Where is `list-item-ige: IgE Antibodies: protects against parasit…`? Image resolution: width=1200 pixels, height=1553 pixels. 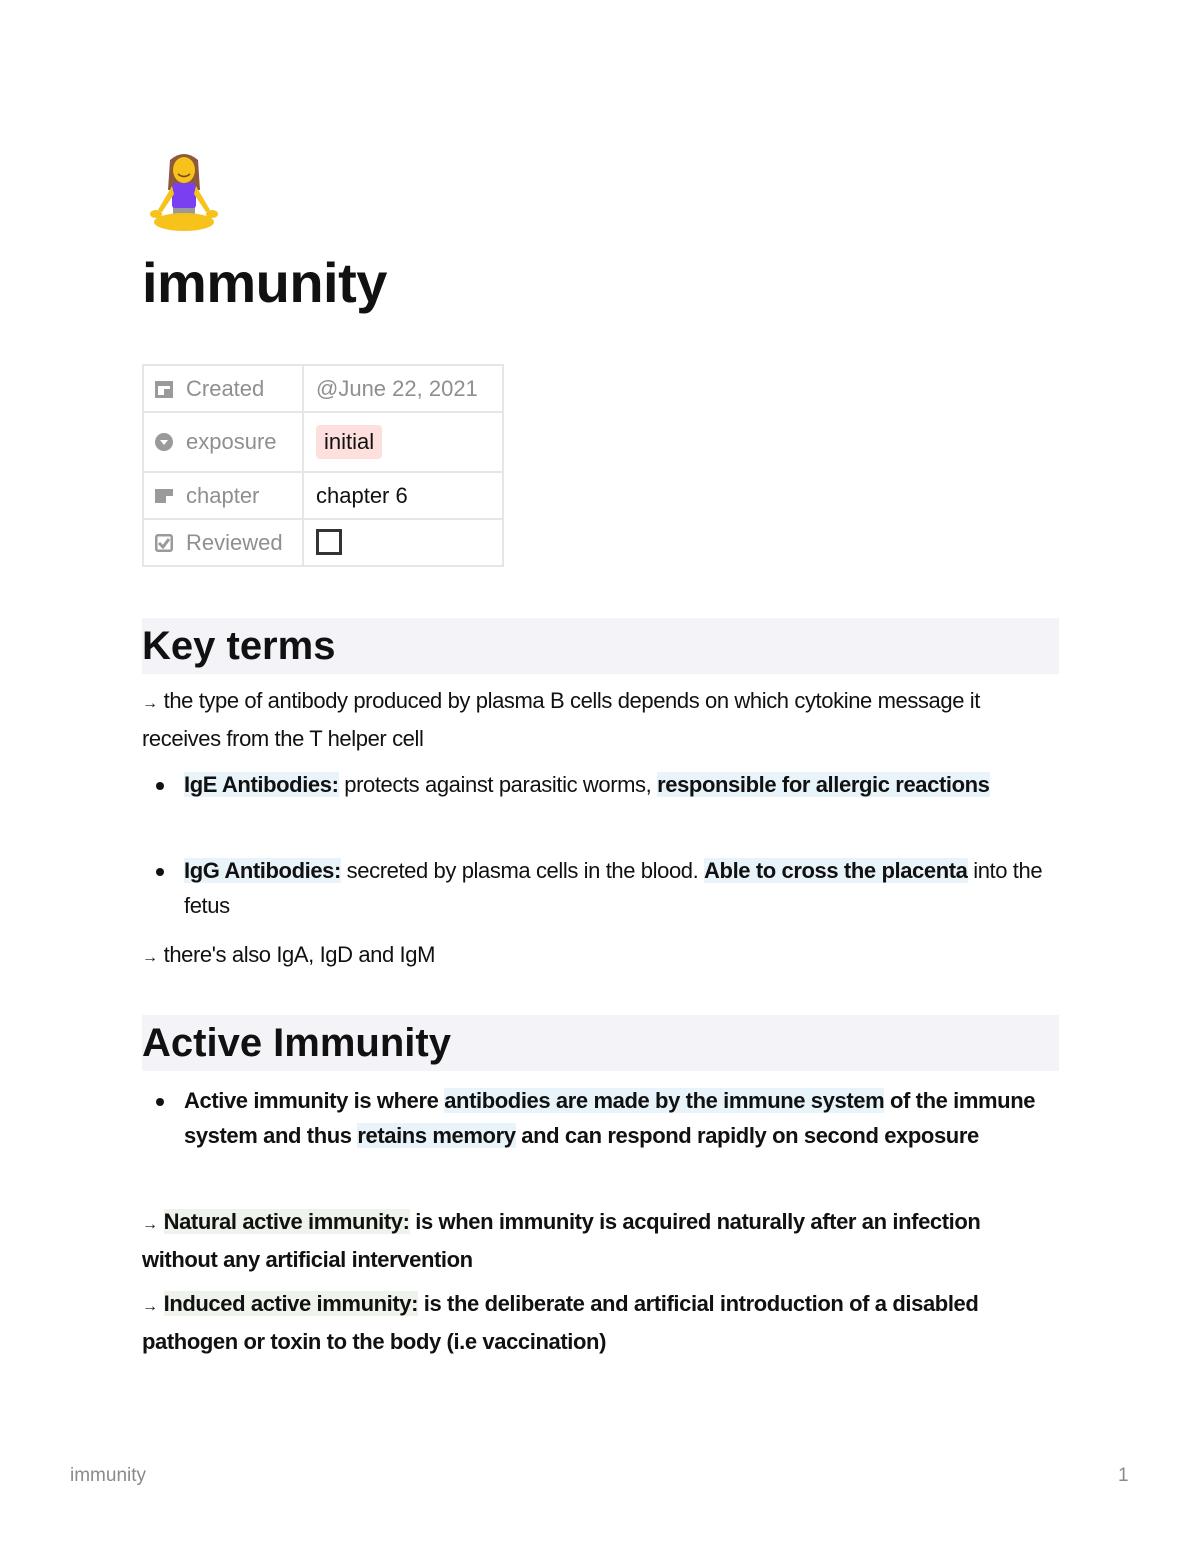 list-item-ige: IgE Antibodies: protects against parasit… is located at coordinates (600, 784).